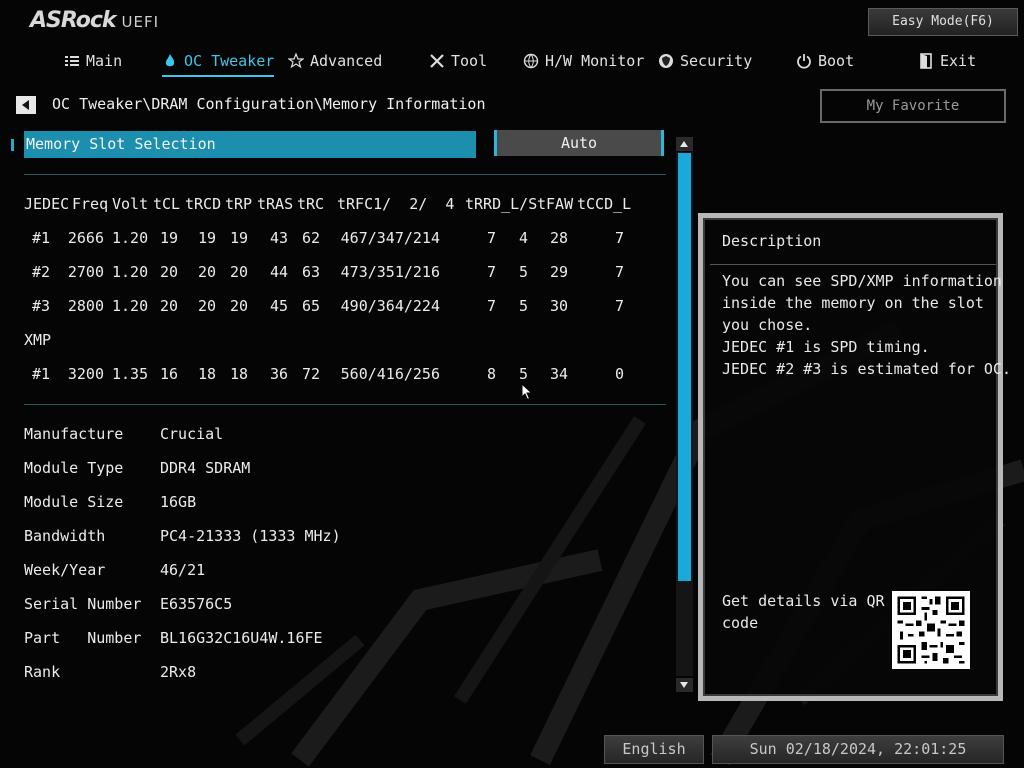  Describe the element at coordinates (913, 106) in the screenshot. I see `my-favorite-button: My Favorite` at that location.